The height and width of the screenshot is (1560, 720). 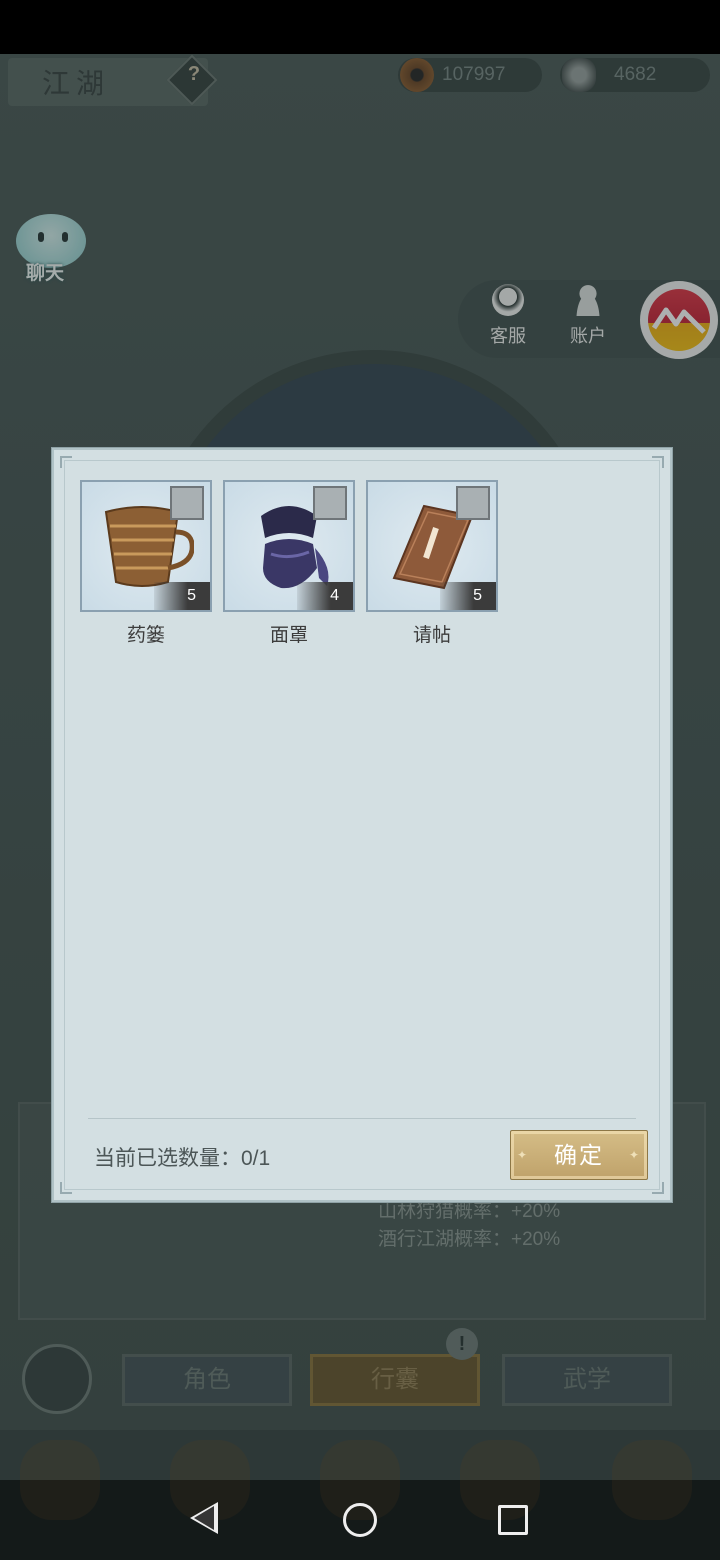 I want to click on inventory-item-face-mask: 4 面罩, so click(x=289, y=563).